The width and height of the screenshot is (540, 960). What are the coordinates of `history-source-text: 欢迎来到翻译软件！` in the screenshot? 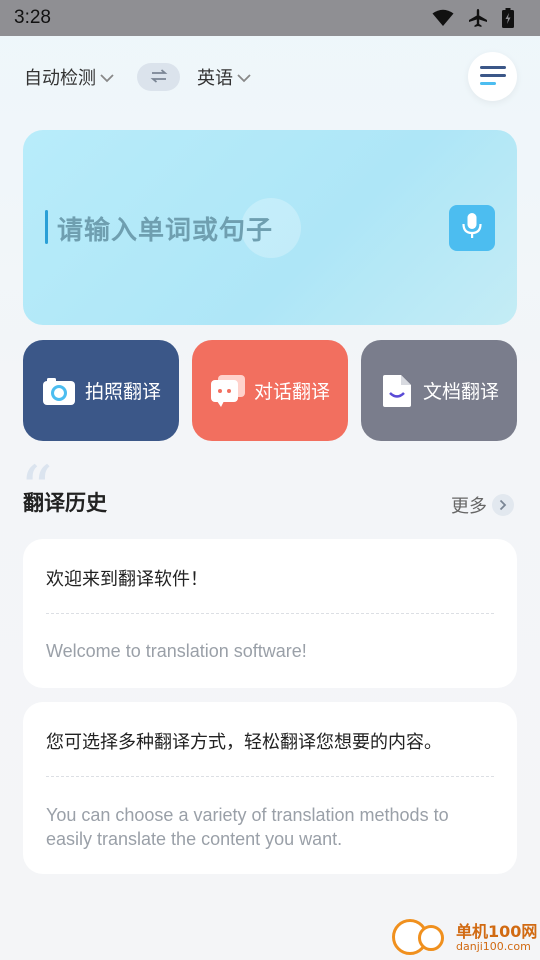 It's located at (127, 579).